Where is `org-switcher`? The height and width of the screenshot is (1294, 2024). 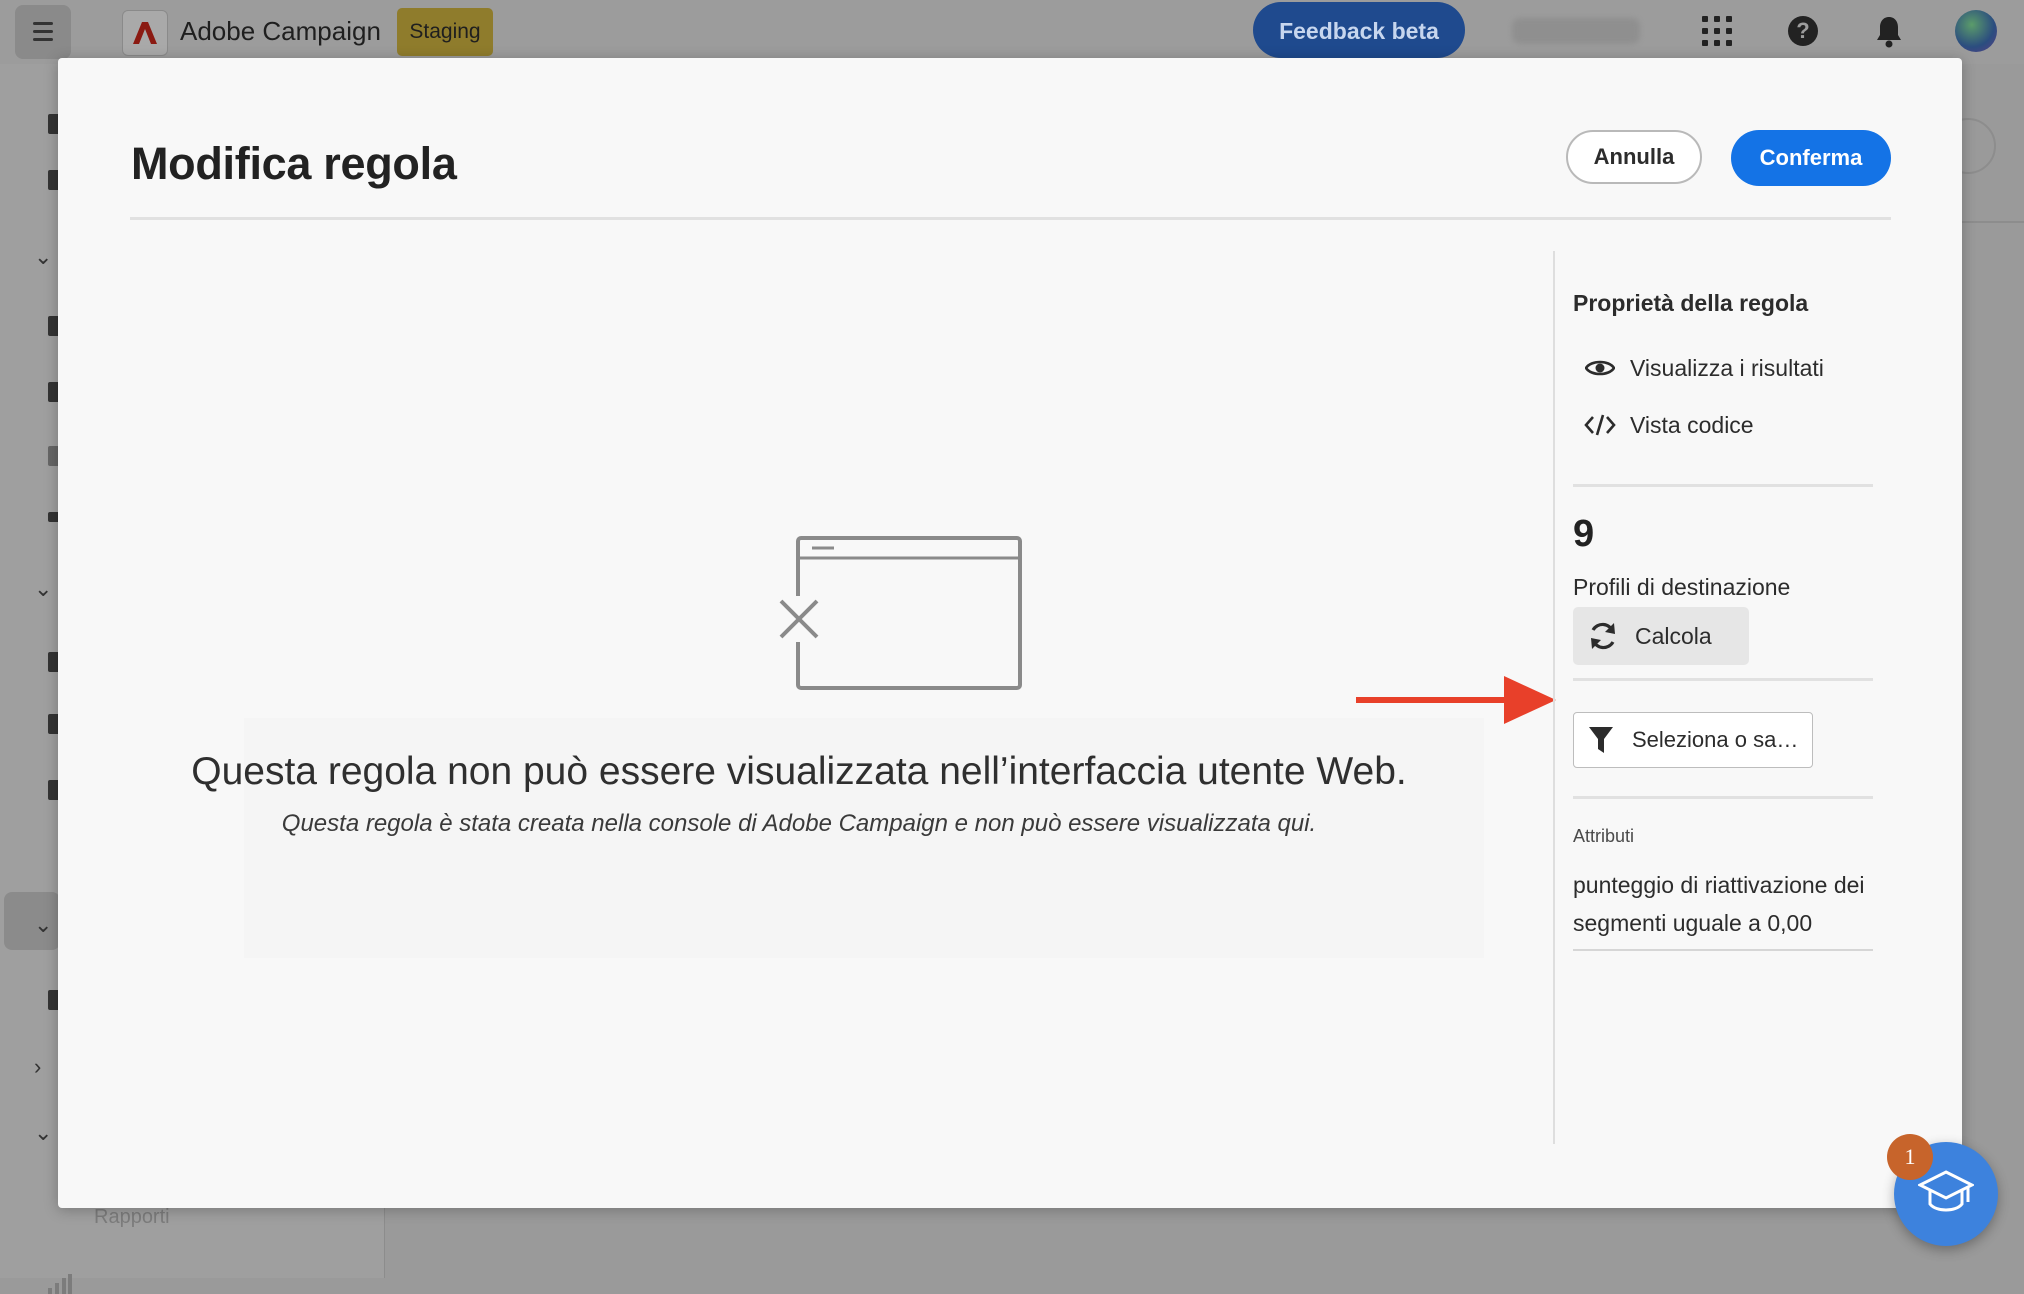 org-switcher is located at coordinates (1576, 31).